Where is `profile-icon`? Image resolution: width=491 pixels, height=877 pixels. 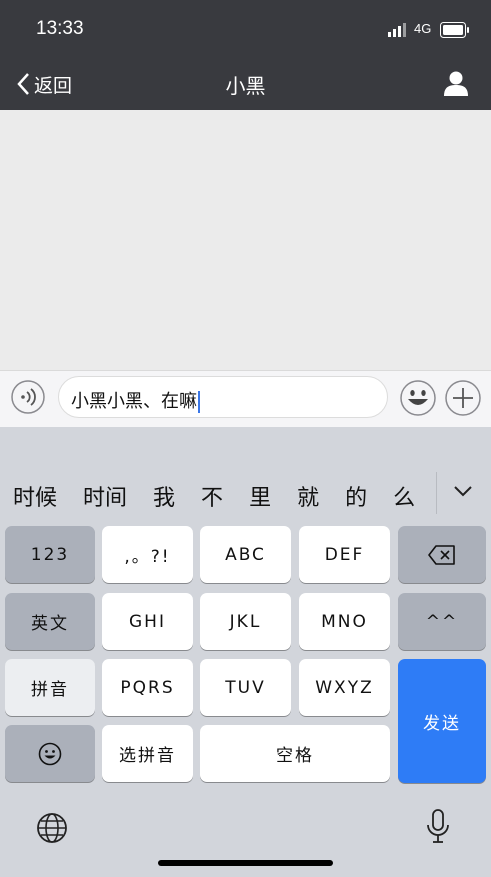
profile-icon is located at coordinates (456, 83).